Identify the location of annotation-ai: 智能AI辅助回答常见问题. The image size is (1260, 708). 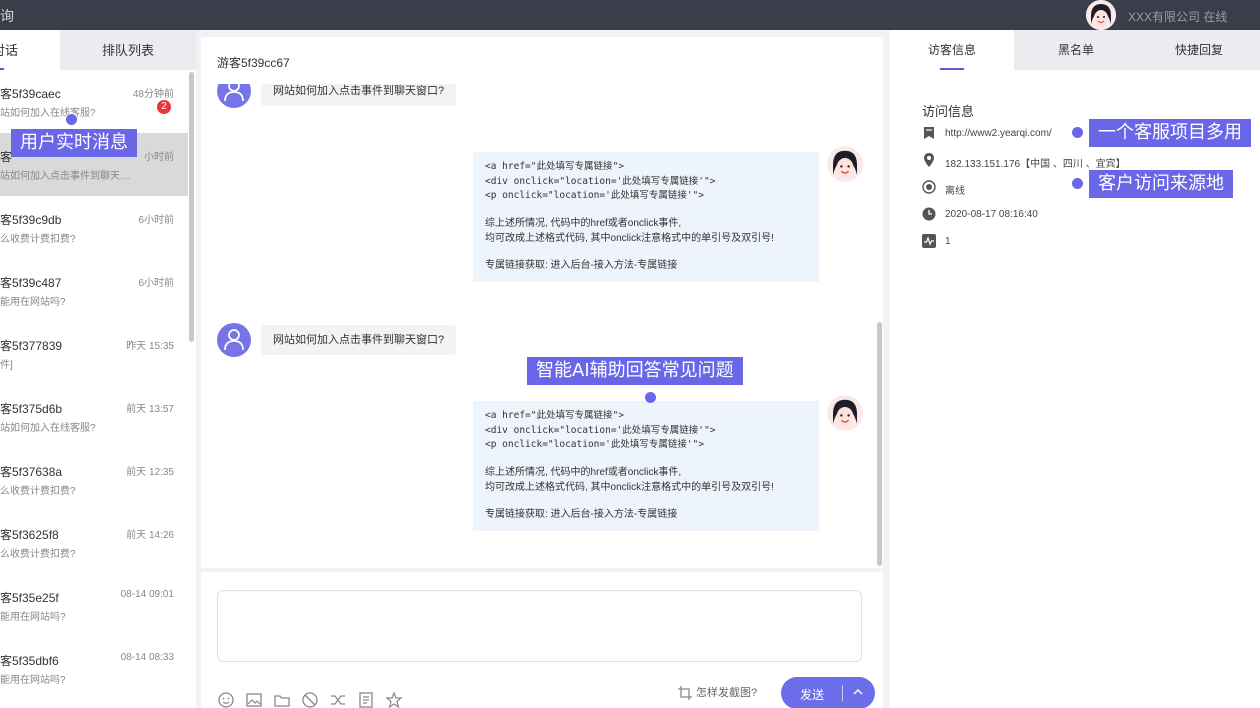
(635, 371).